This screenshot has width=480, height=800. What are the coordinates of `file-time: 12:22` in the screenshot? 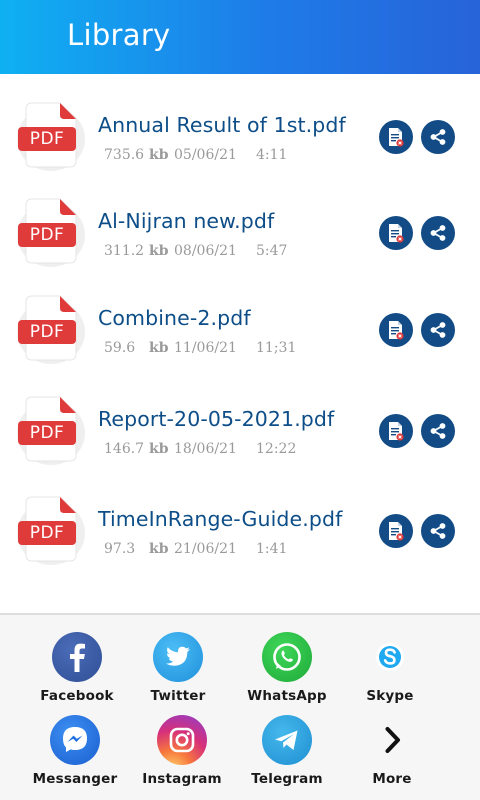 It's located at (276, 449).